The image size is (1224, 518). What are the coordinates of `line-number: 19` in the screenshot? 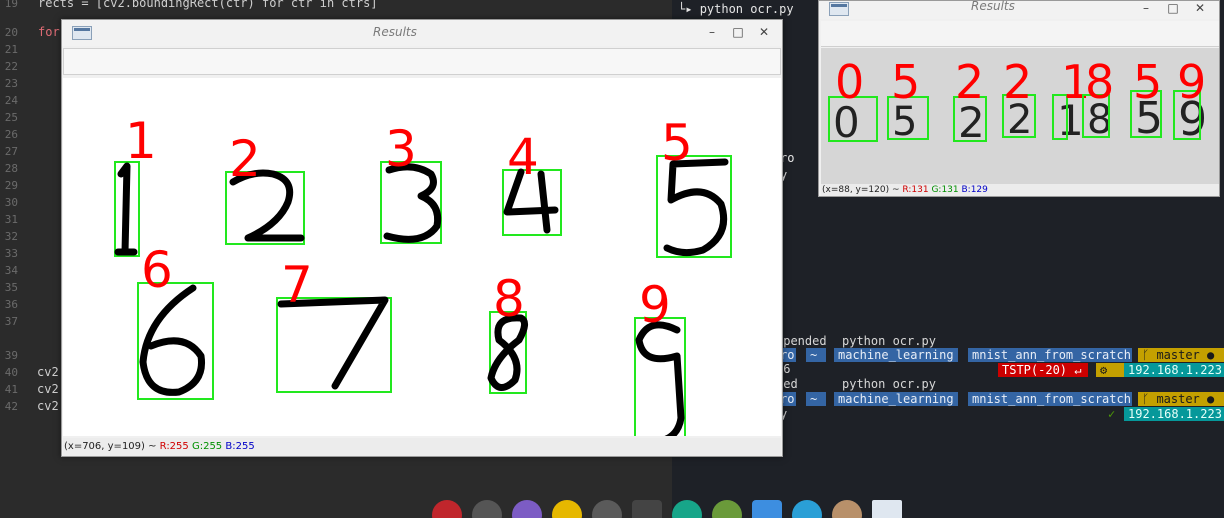 It's located at (11, 5).